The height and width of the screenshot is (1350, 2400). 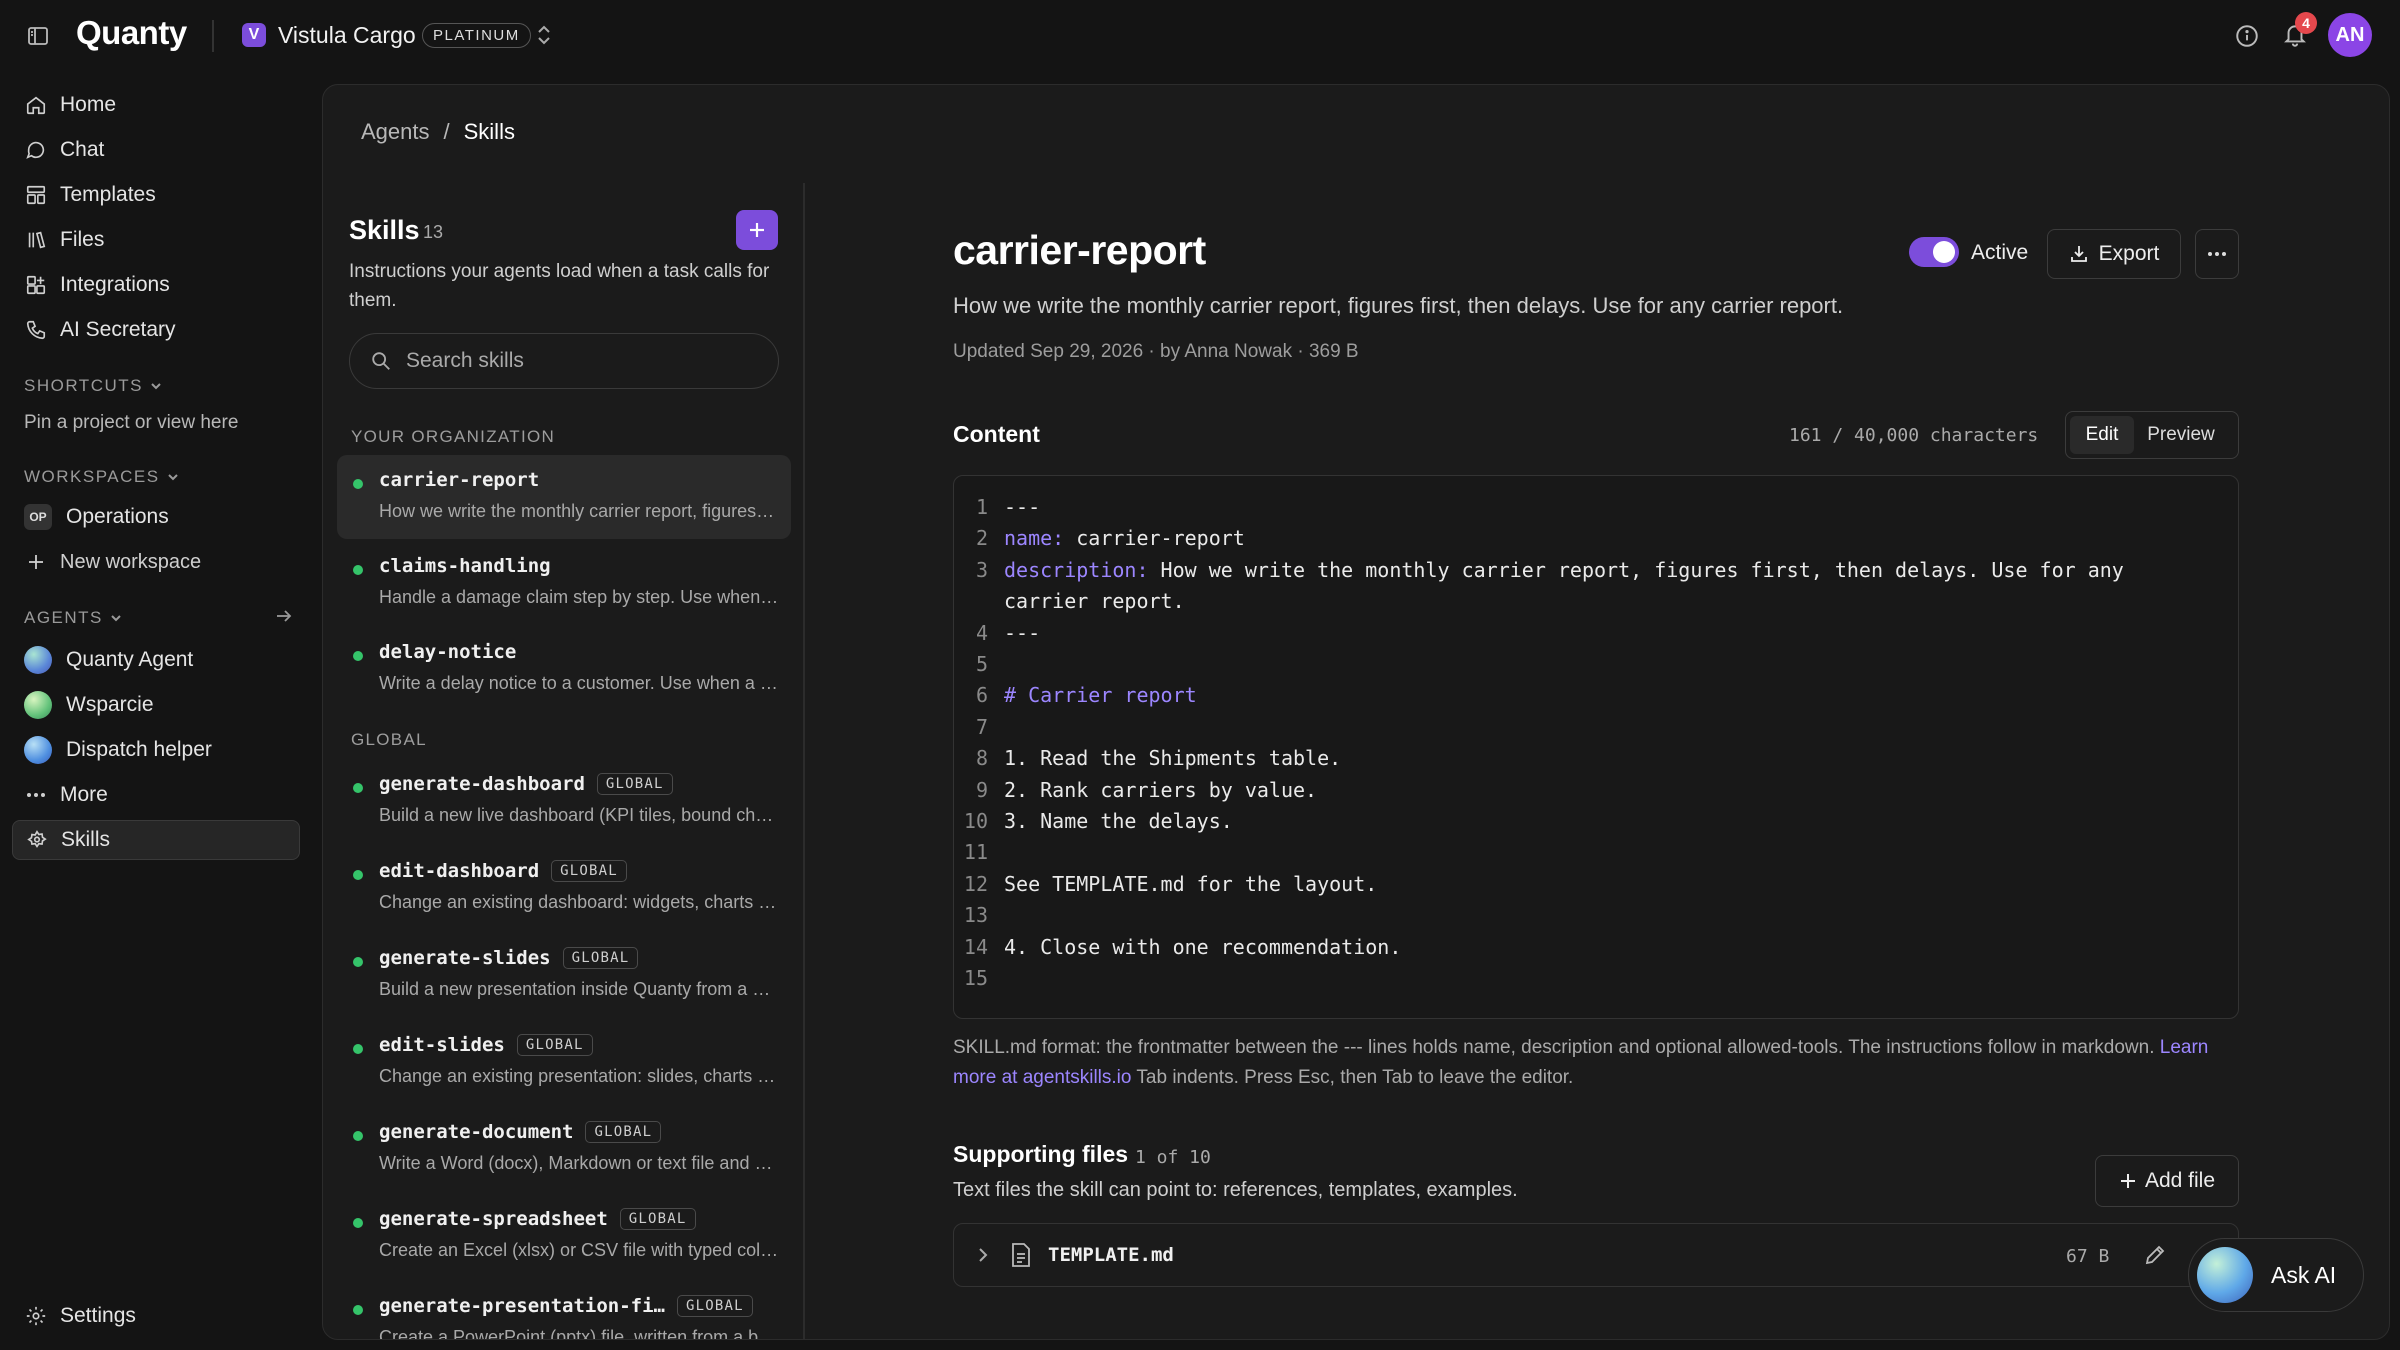 I want to click on nav-label: Chat, so click(x=82, y=149).